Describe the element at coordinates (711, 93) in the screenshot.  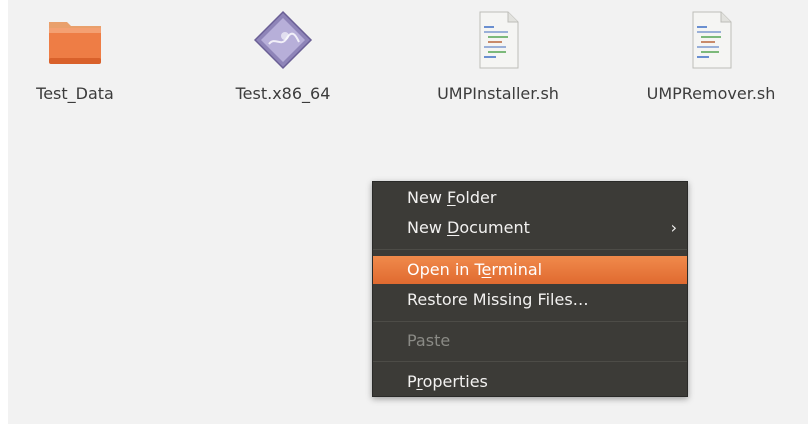
I see `file-label: UMPRemover.sh` at that location.